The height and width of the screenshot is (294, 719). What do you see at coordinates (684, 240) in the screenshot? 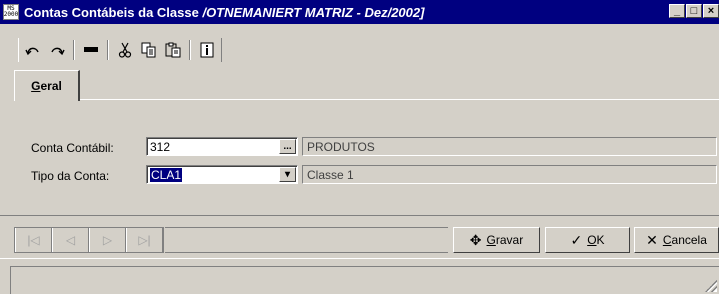
I see `cancela-label: Cancela` at bounding box center [684, 240].